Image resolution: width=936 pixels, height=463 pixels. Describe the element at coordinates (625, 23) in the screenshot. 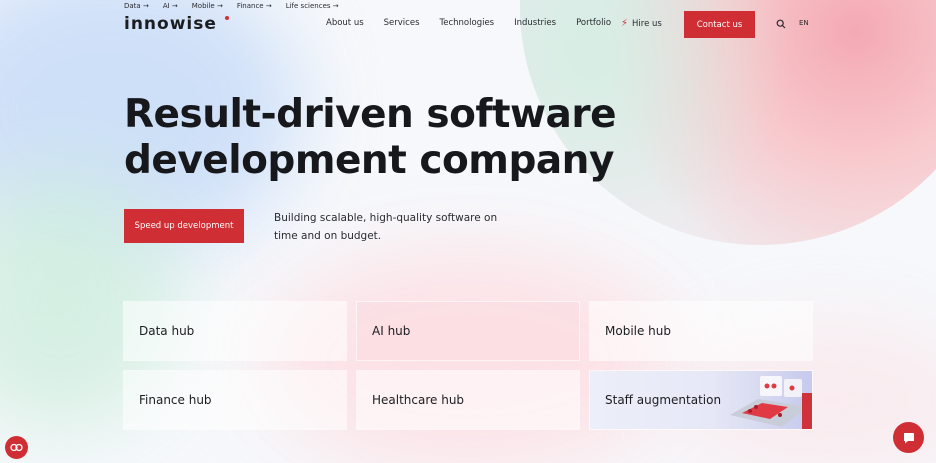

I see `lightning-icon: ⚡` at that location.